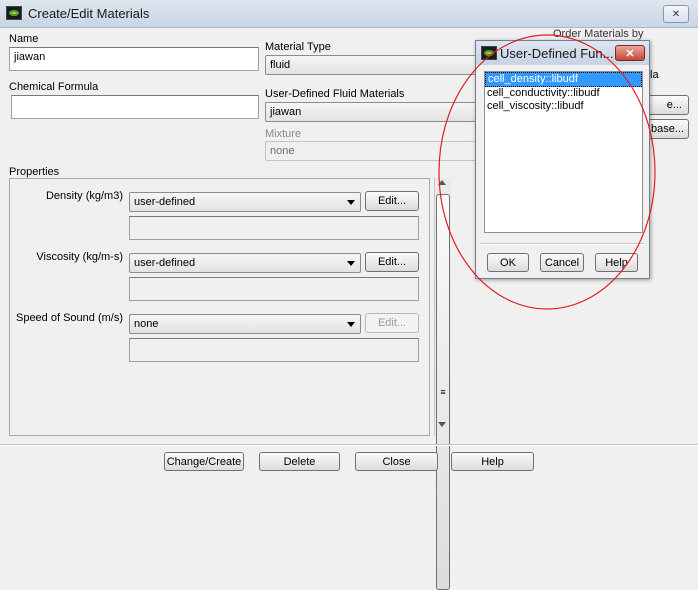 The image size is (698, 590). I want to click on annotation-circle, so click(547, 172).